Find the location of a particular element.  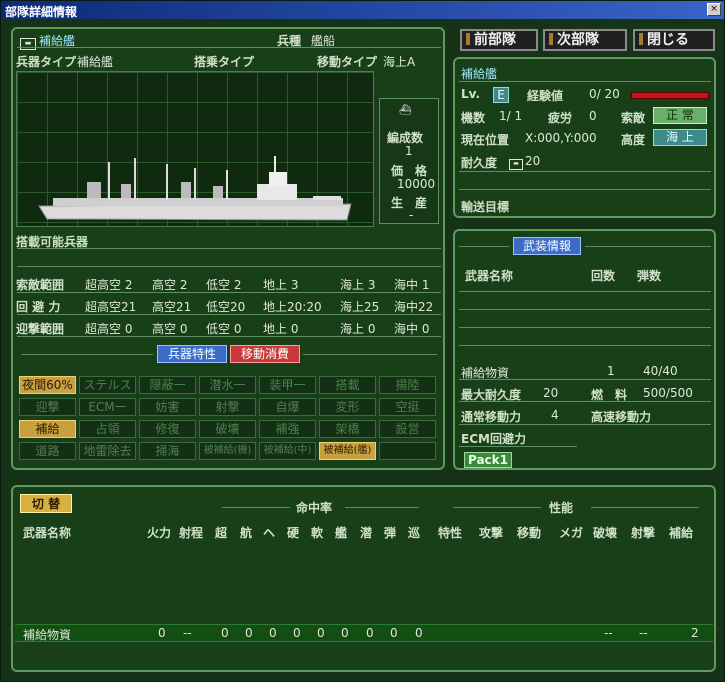

trait-cell: 掃海 is located at coordinates (167, 451).